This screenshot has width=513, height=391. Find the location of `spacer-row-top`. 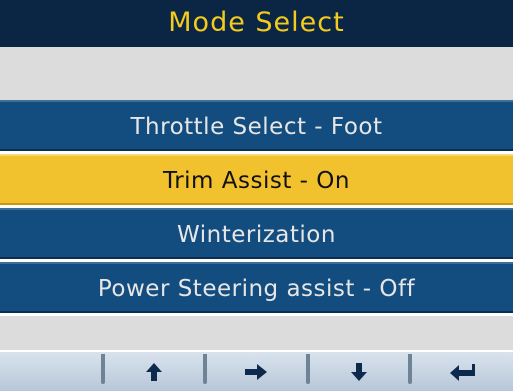

spacer-row-top is located at coordinates (256, 73).